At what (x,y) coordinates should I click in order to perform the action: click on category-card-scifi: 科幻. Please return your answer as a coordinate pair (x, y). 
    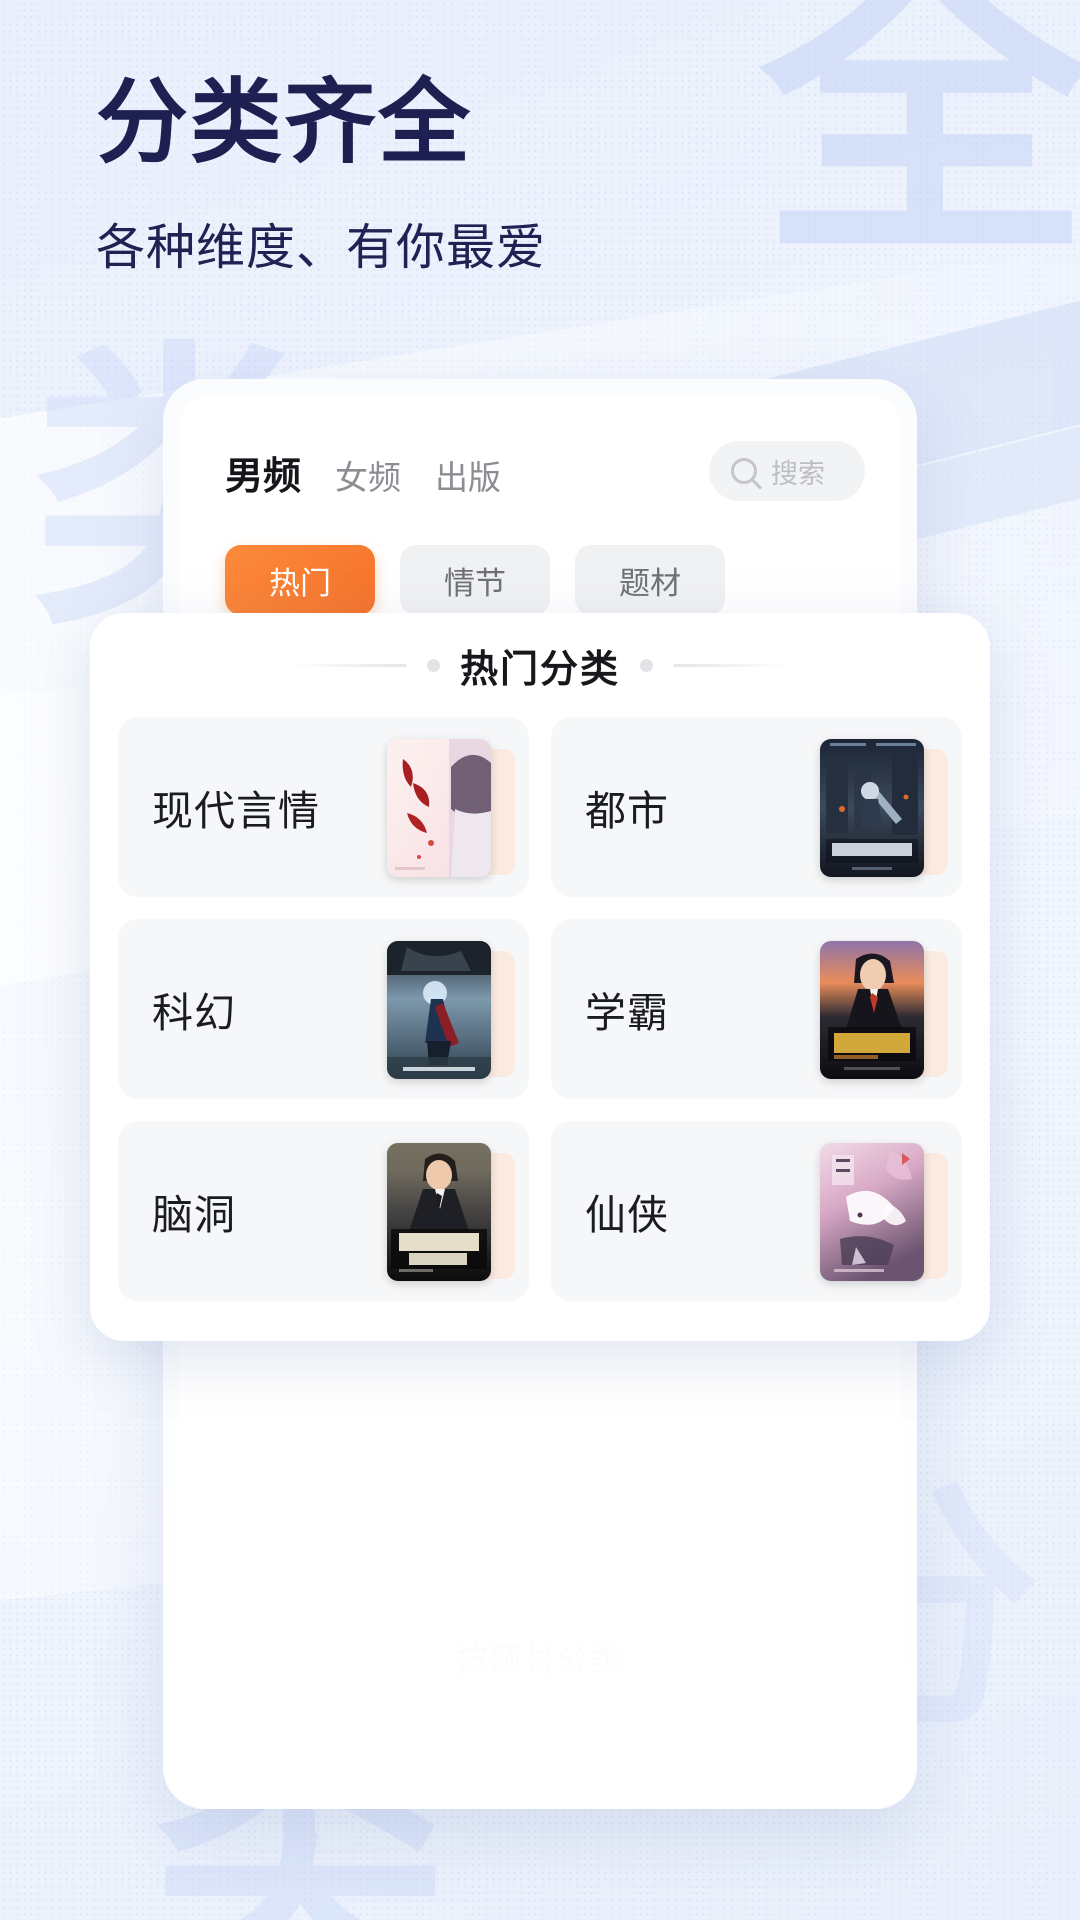
    Looking at the image, I should click on (323, 1009).